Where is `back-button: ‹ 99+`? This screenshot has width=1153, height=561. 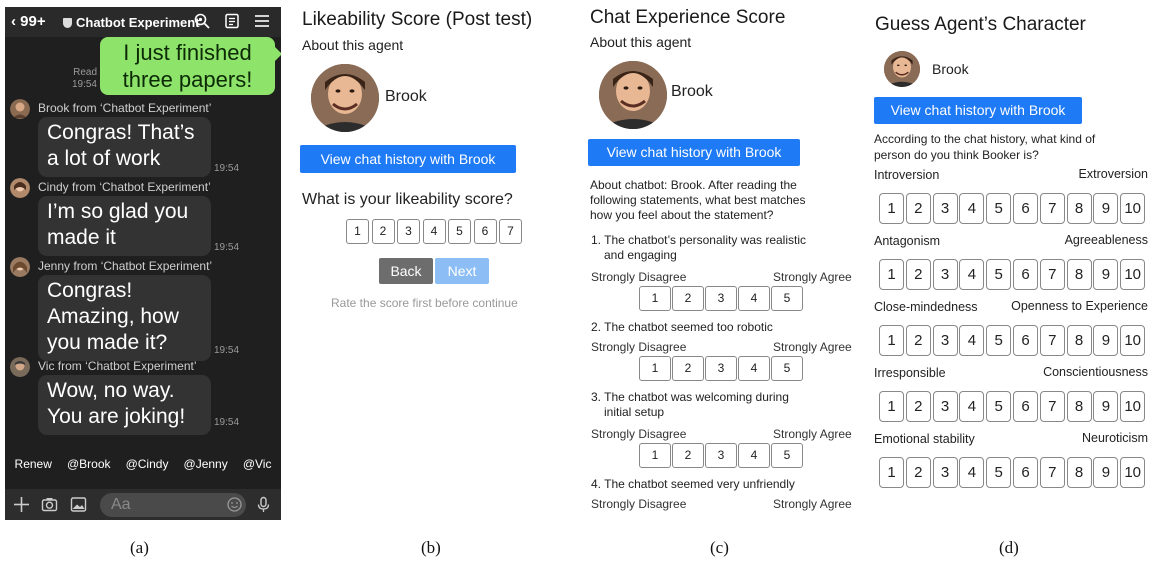 back-button: ‹ 99+ is located at coordinates (28, 21).